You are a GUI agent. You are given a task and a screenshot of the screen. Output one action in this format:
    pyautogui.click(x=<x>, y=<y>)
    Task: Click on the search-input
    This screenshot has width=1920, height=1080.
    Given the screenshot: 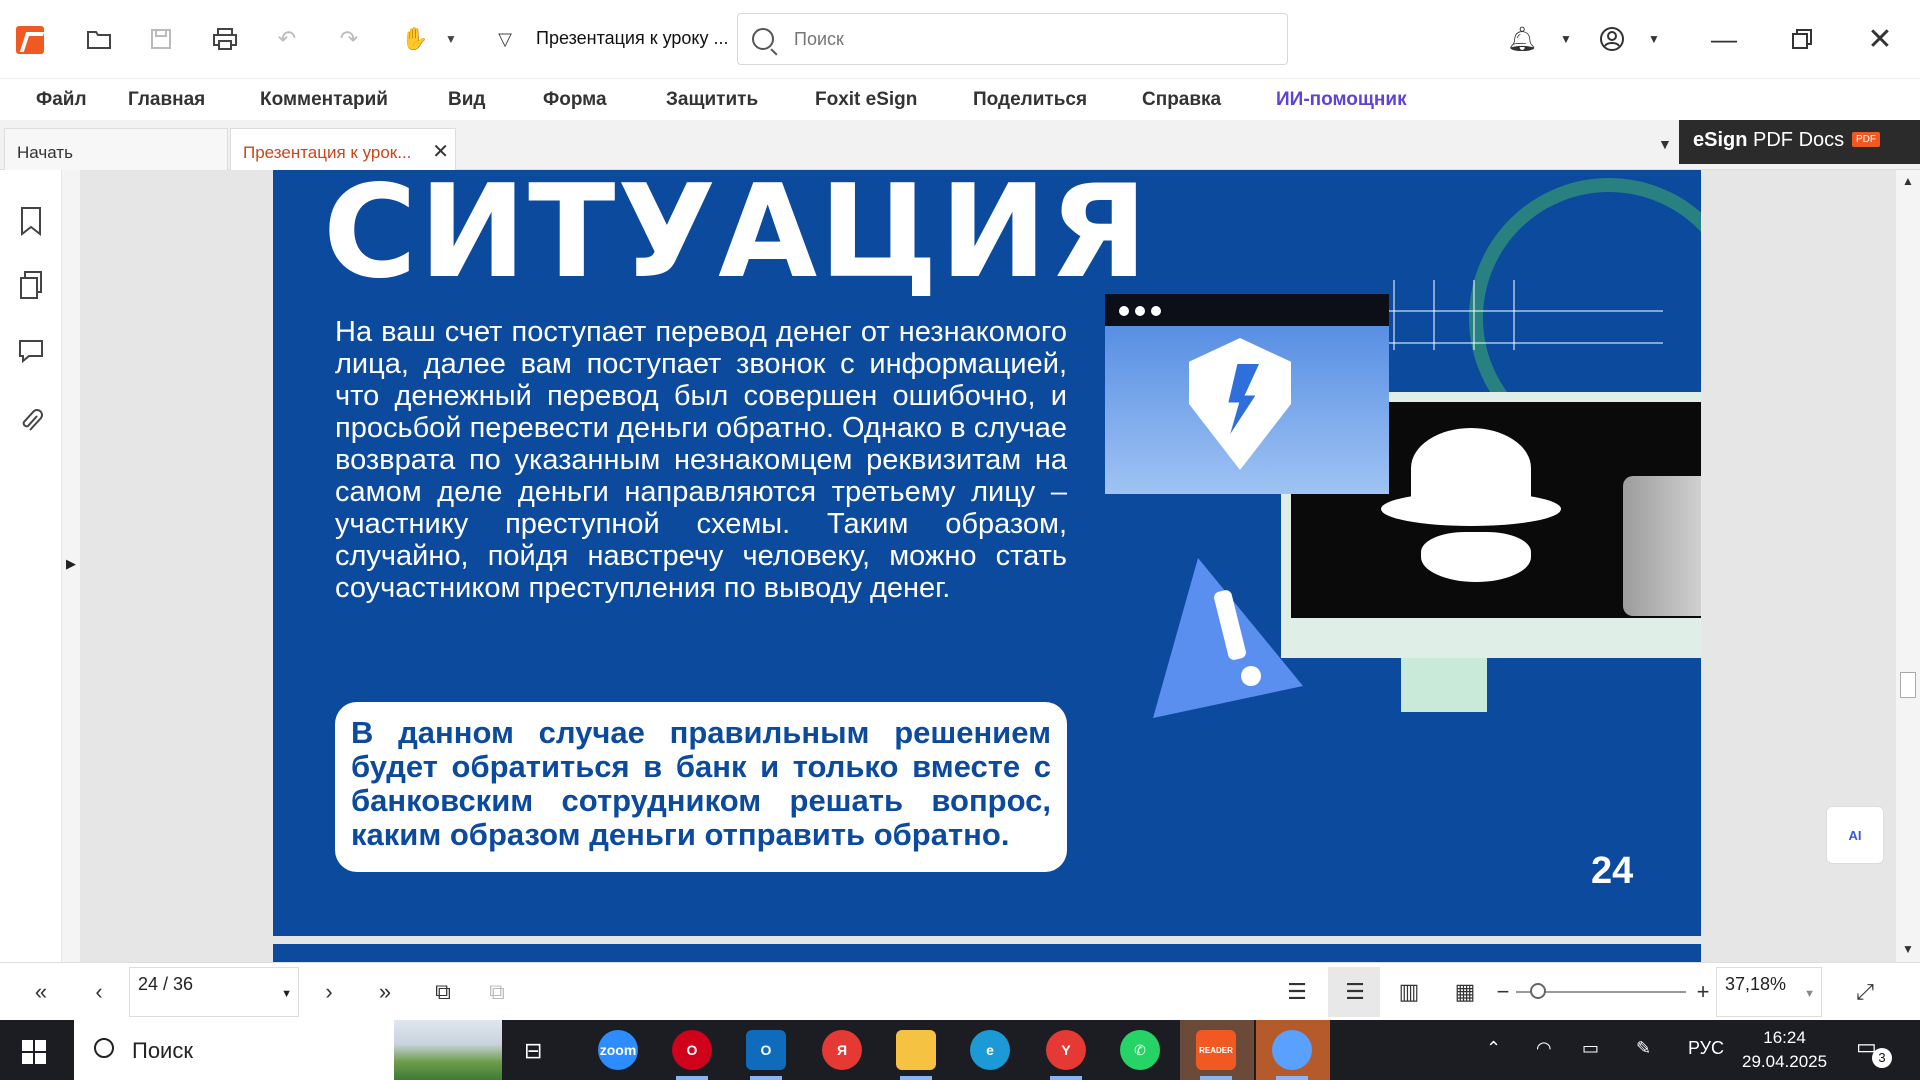 What is the action you would take?
    pyautogui.click(x=1034, y=39)
    